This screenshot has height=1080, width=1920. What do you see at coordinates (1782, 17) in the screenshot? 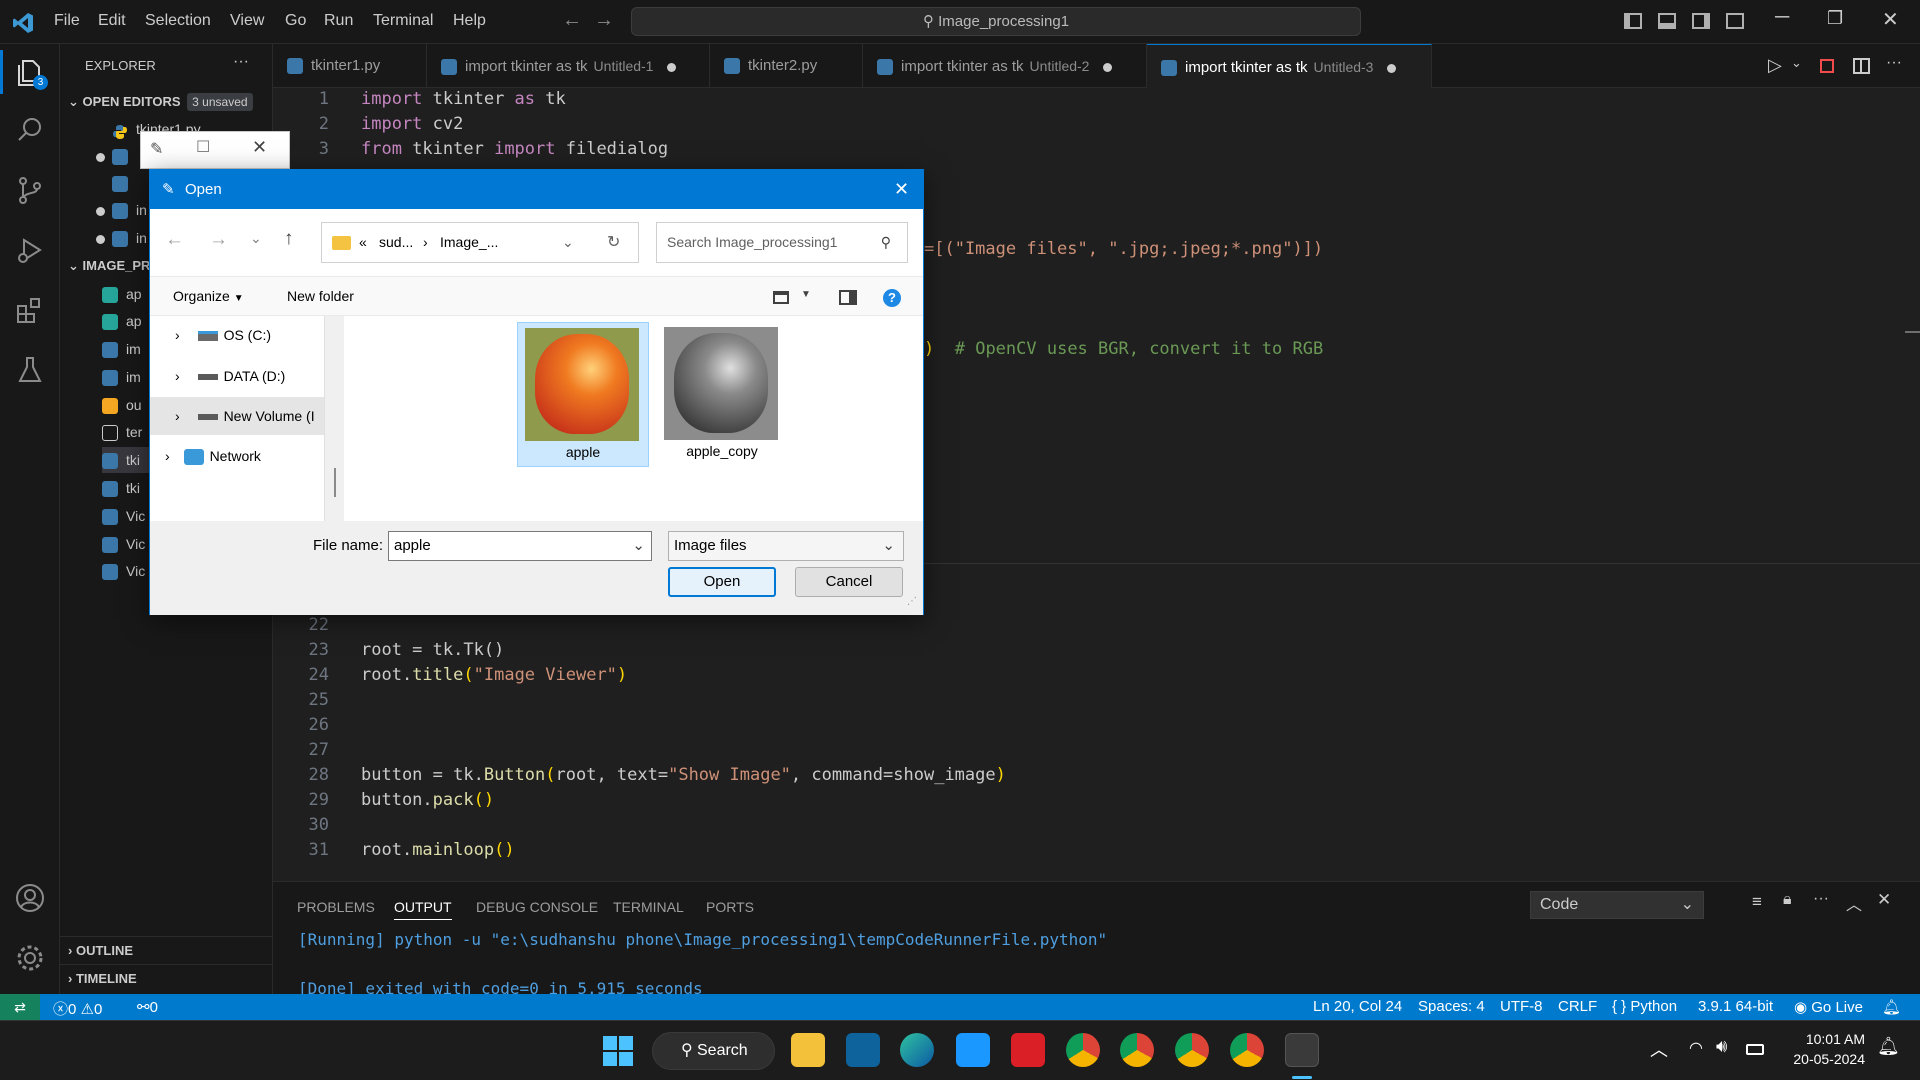
I see `minimize-icon: ─` at bounding box center [1782, 17].